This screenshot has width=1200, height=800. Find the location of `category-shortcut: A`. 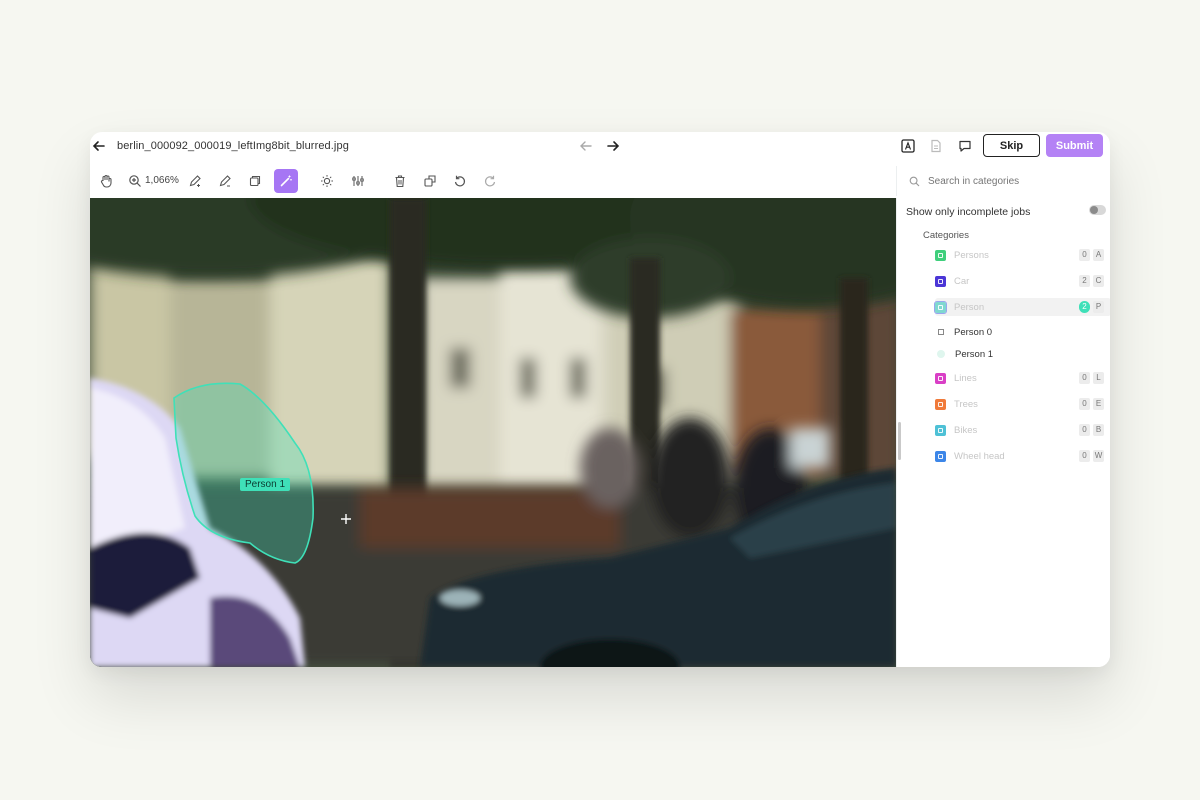

category-shortcut: A is located at coordinates (1098, 255).